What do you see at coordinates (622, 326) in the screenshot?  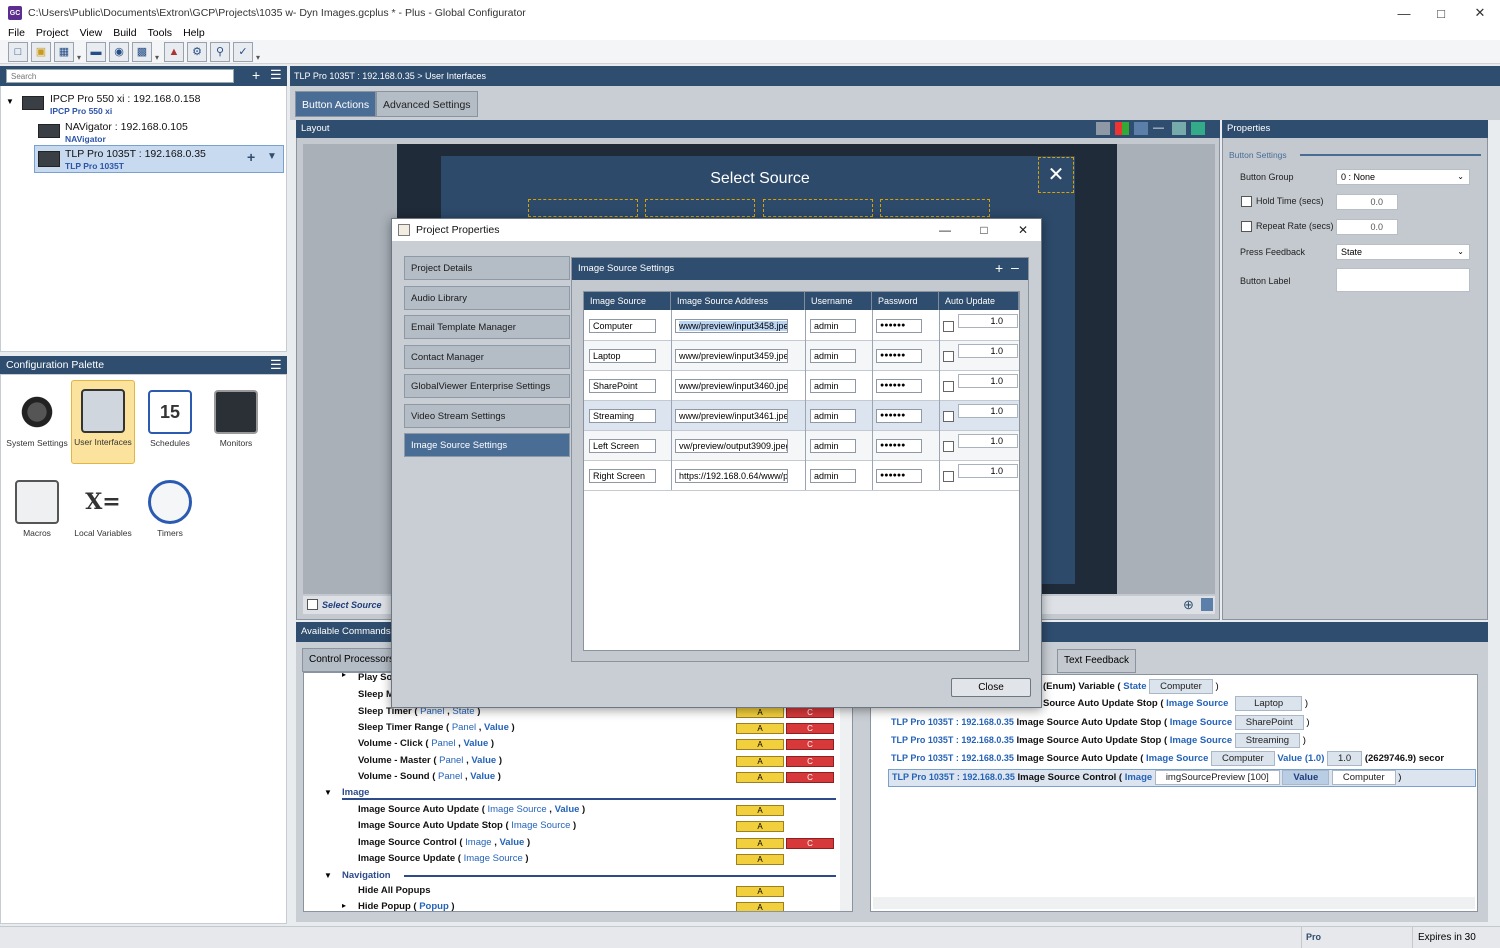 I see `source-name-input: Computer` at bounding box center [622, 326].